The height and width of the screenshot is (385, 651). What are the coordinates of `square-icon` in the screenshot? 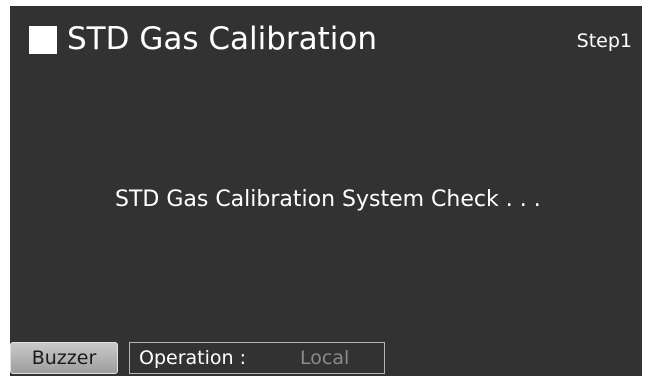 It's located at (43, 40).